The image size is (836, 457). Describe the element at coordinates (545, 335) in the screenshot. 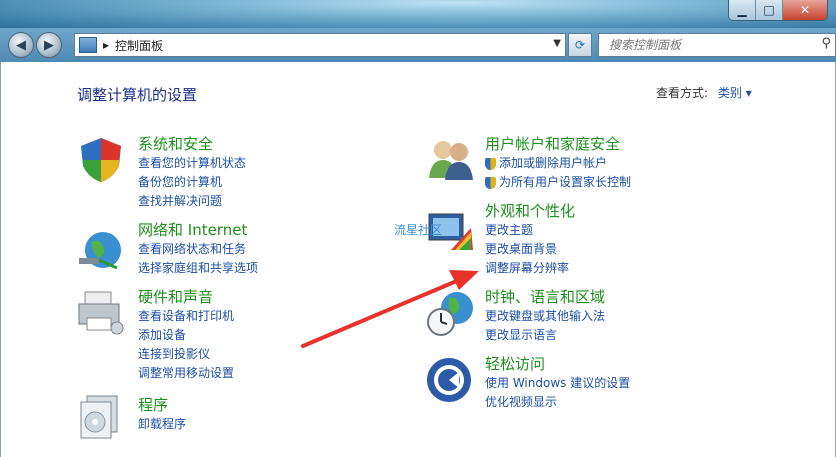

I see `link-change-display-language: 更改显示语言` at that location.